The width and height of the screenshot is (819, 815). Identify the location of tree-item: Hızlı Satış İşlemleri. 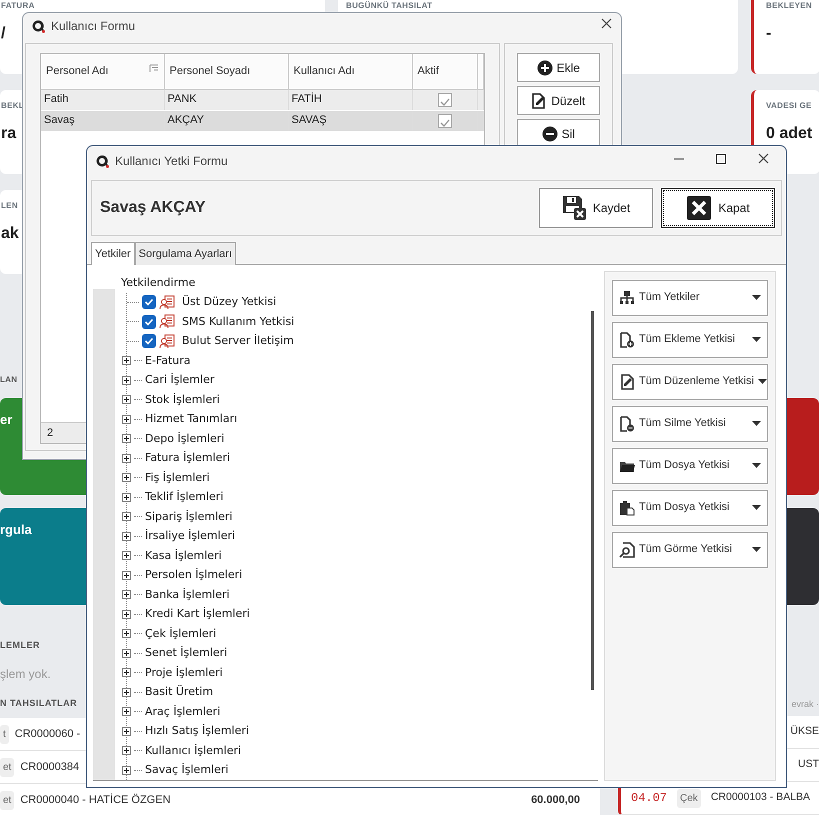
(197, 731).